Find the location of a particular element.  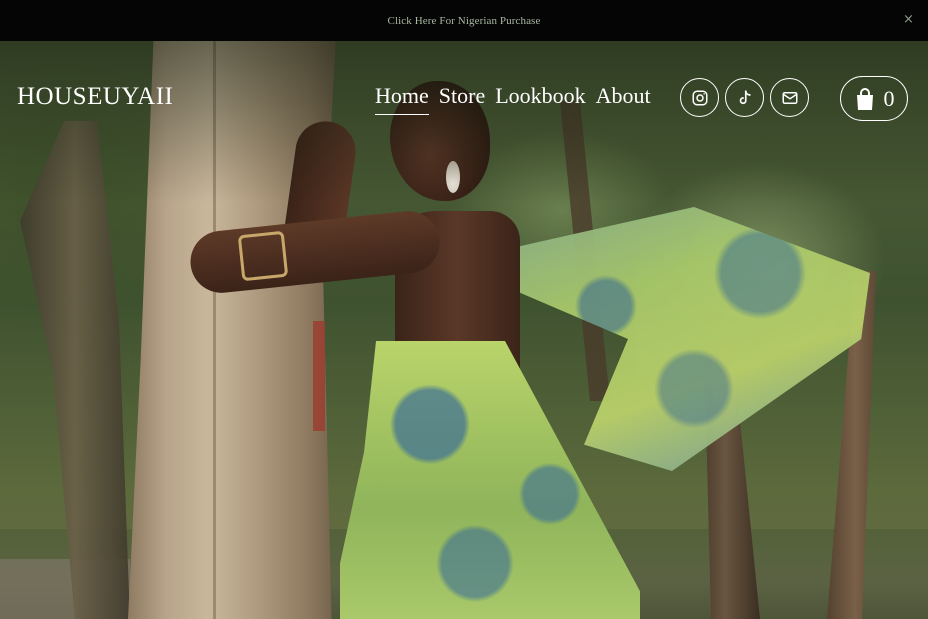

cart-button: 0 is located at coordinates (874, 98).